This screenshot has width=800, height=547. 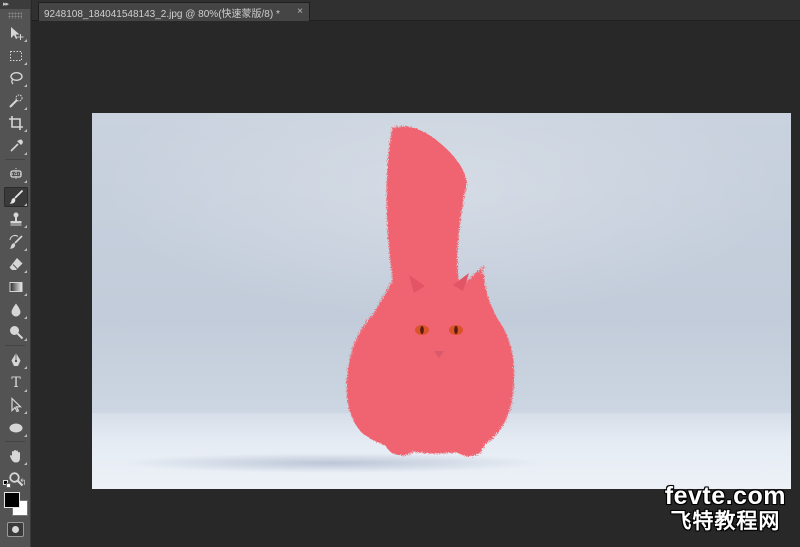 I want to click on quick-mask-mode-button, so click(x=15, y=529).